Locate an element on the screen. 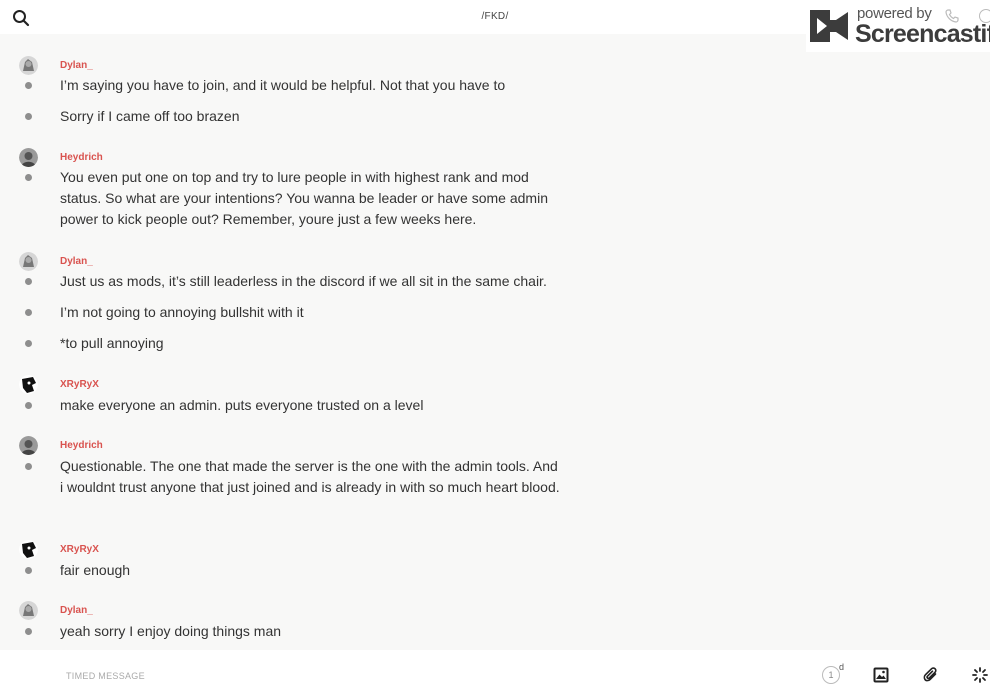 The height and width of the screenshot is (700, 990). image-icon is located at coordinates (881, 675).